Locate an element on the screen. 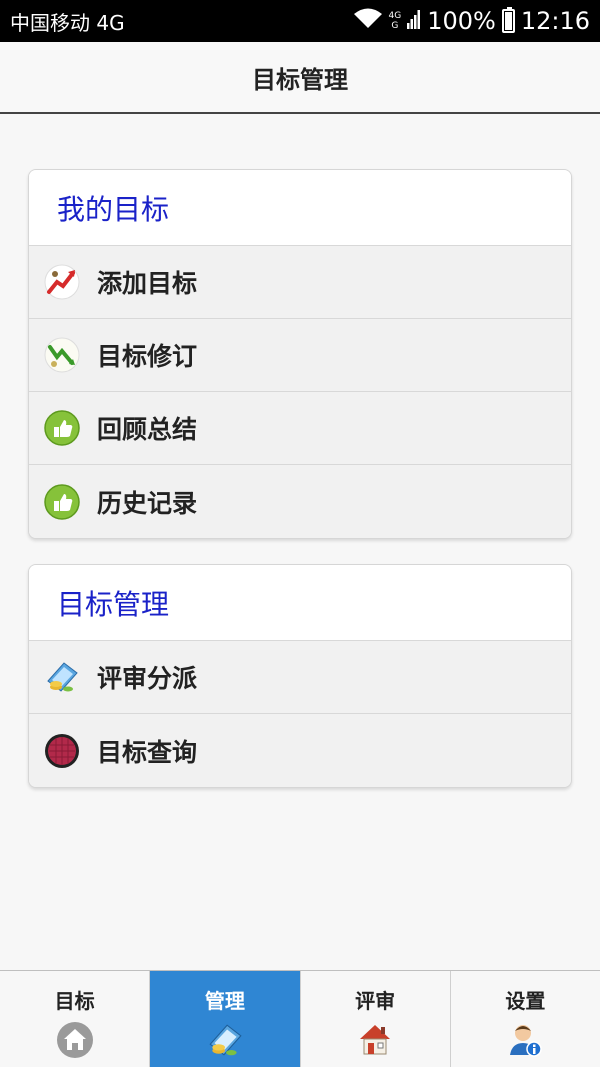  menu-item-label: 回顾总结 is located at coordinates (147, 429).